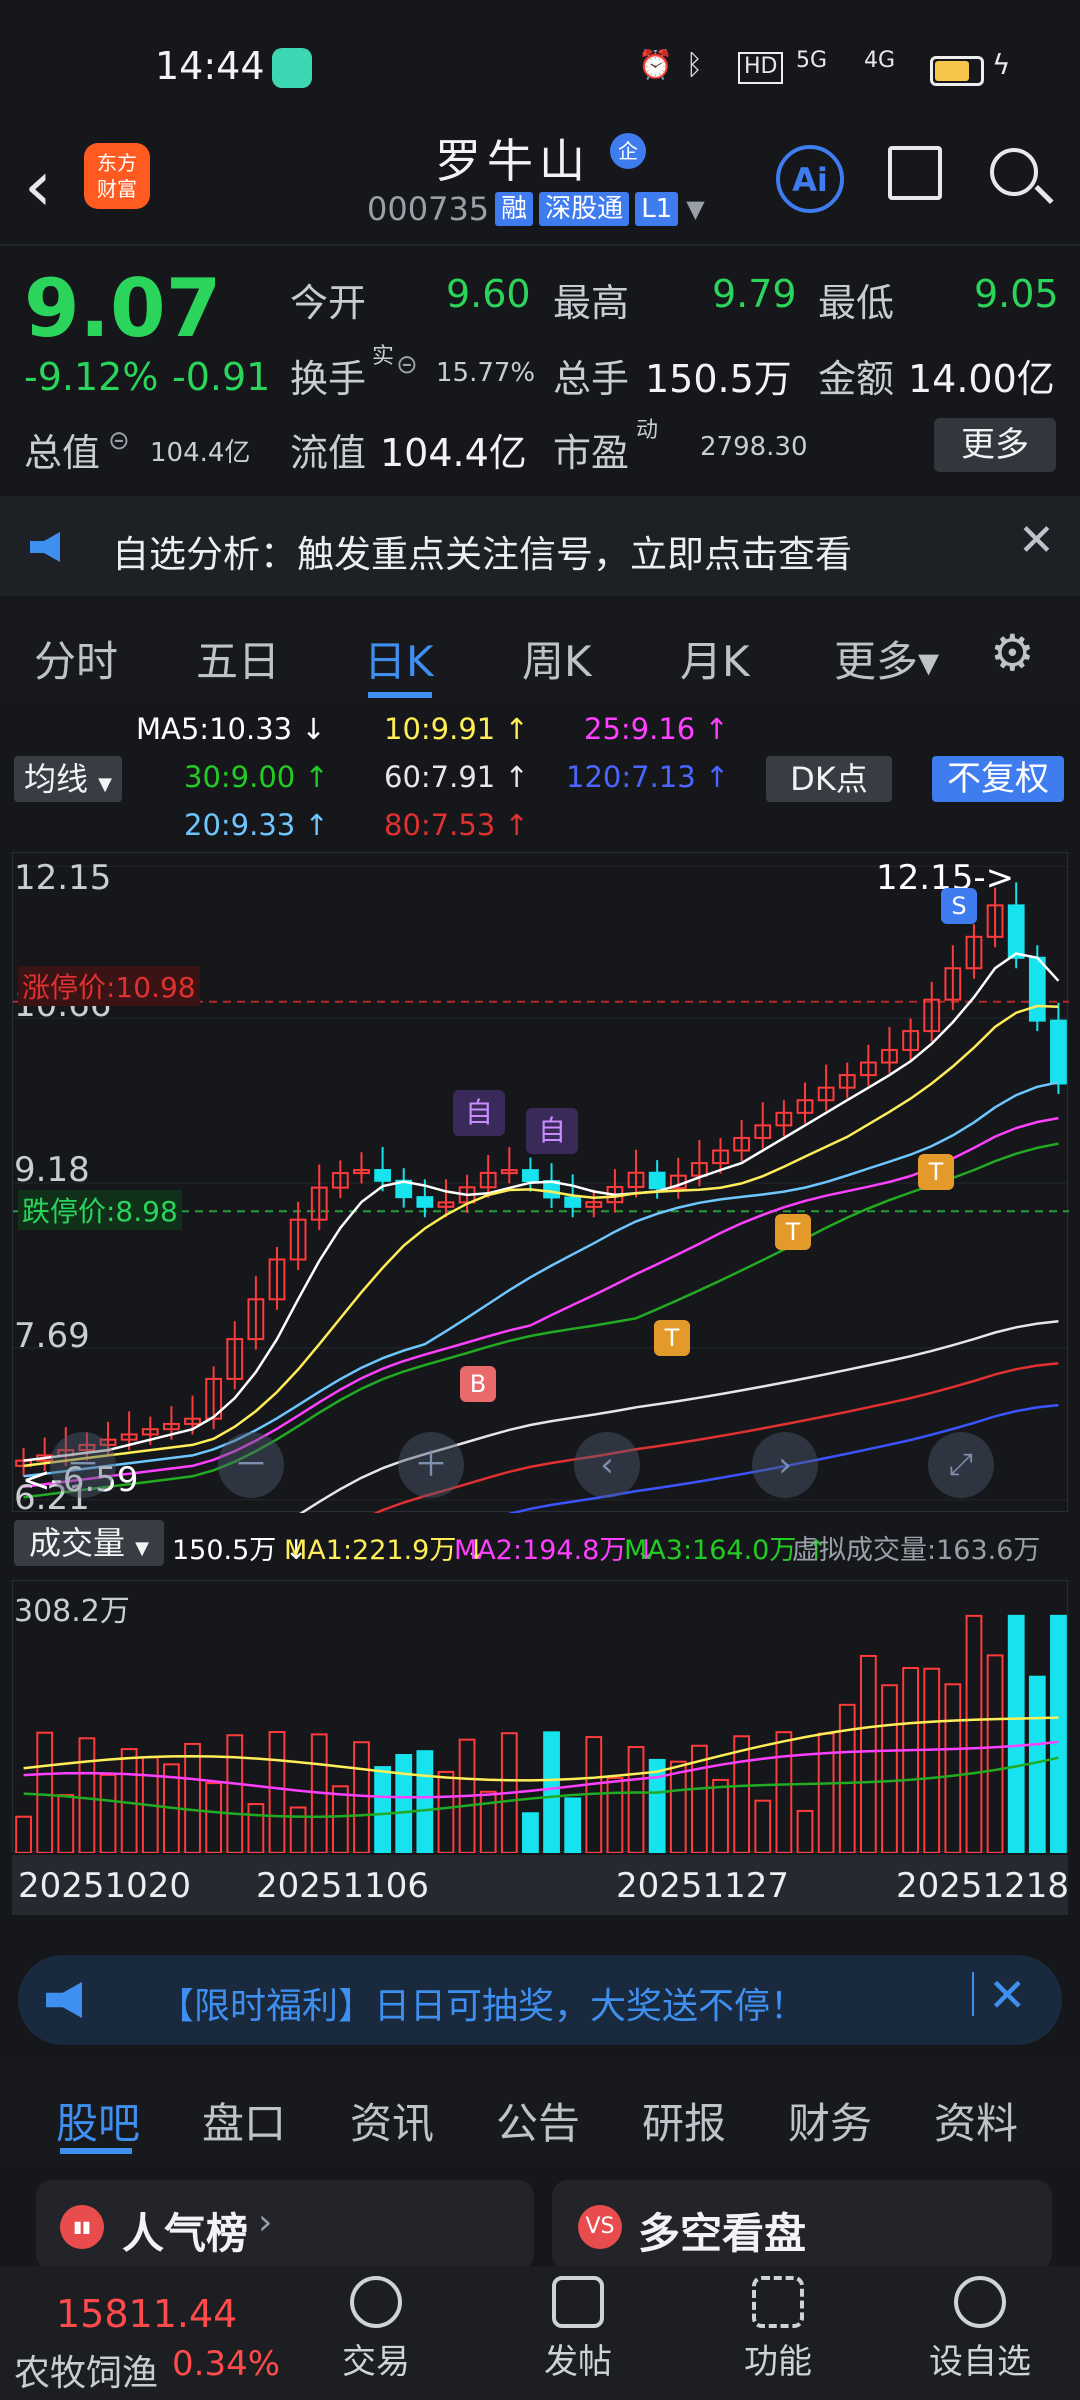 The image size is (1080, 2400). I want to click on bluetooth-icon: ᛒ, so click(694, 64).